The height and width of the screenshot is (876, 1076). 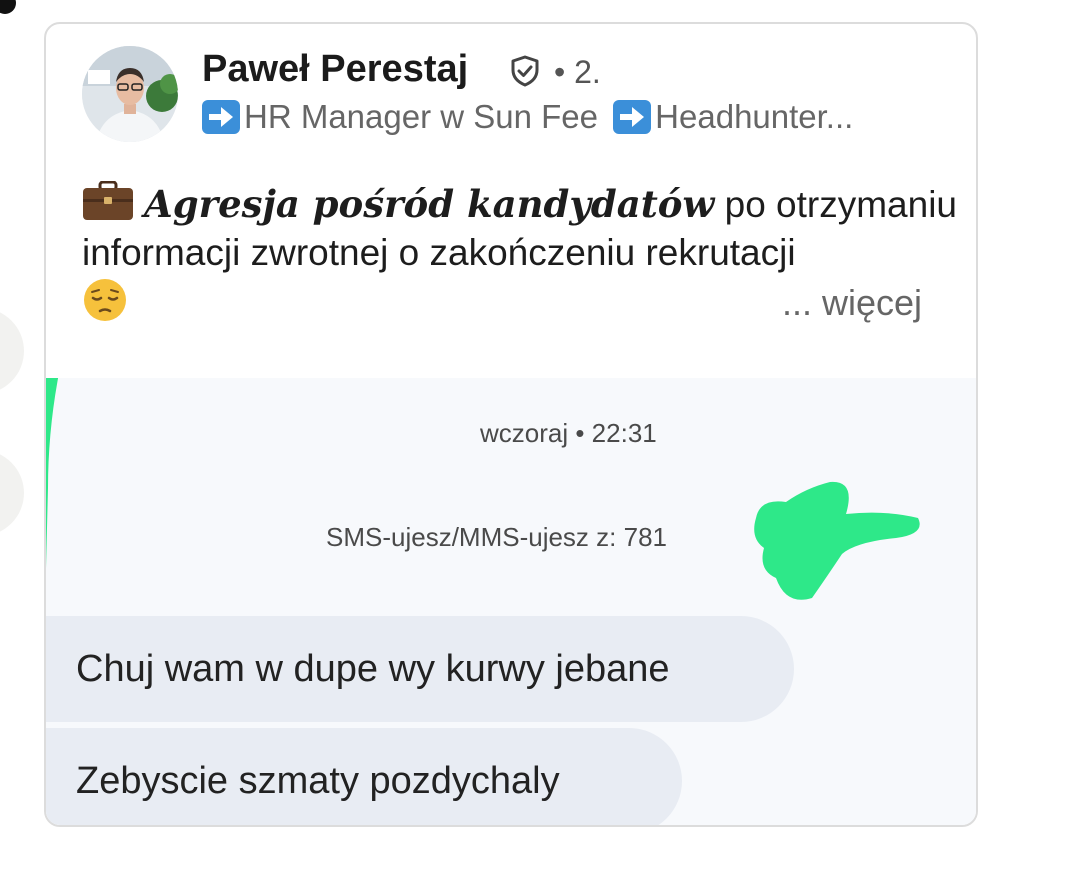 What do you see at coordinates (568, 433) in the screenshot?
I see `sms-timestamp: wczoraj • 22:31` at bounding box center [568, 433].